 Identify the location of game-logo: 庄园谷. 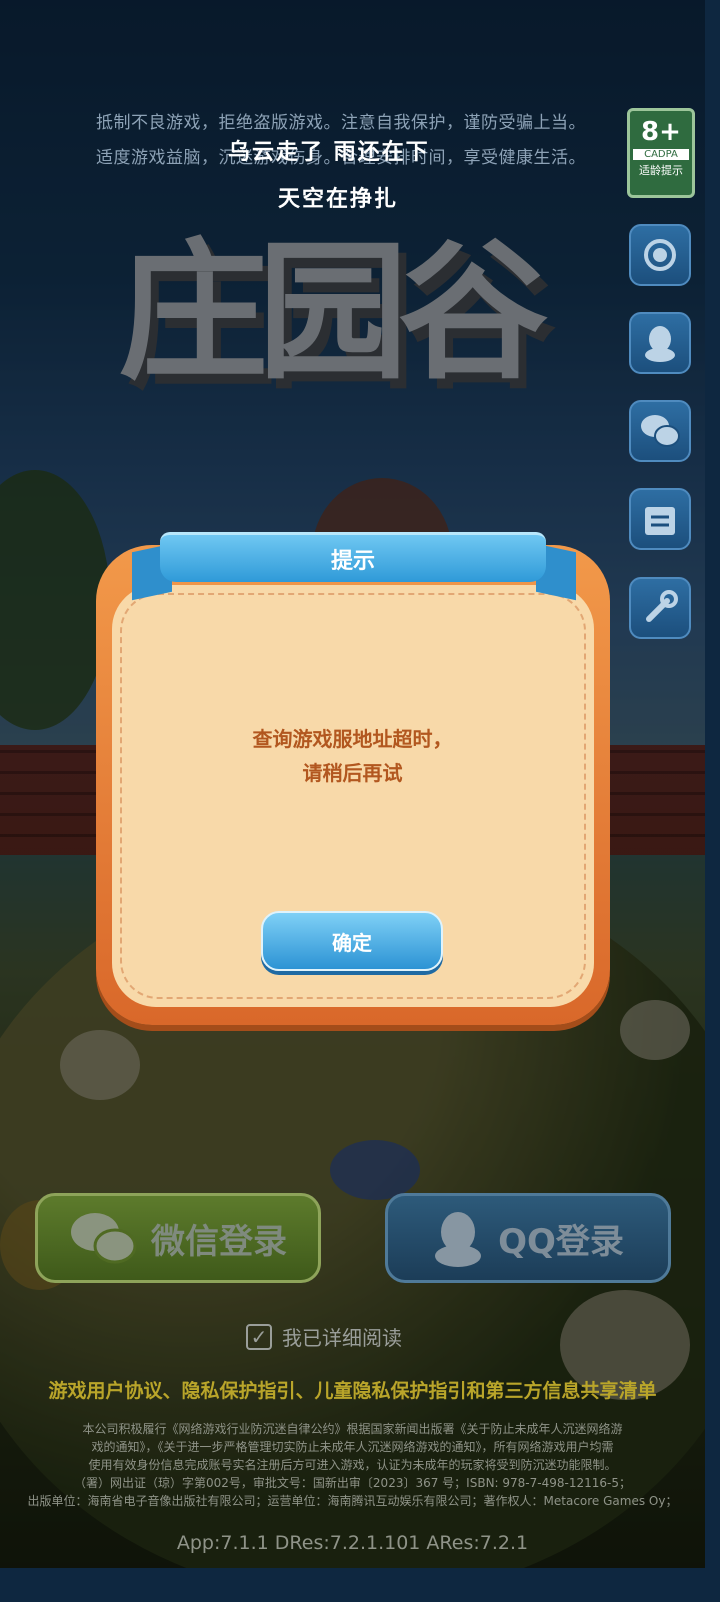
(333, 312).